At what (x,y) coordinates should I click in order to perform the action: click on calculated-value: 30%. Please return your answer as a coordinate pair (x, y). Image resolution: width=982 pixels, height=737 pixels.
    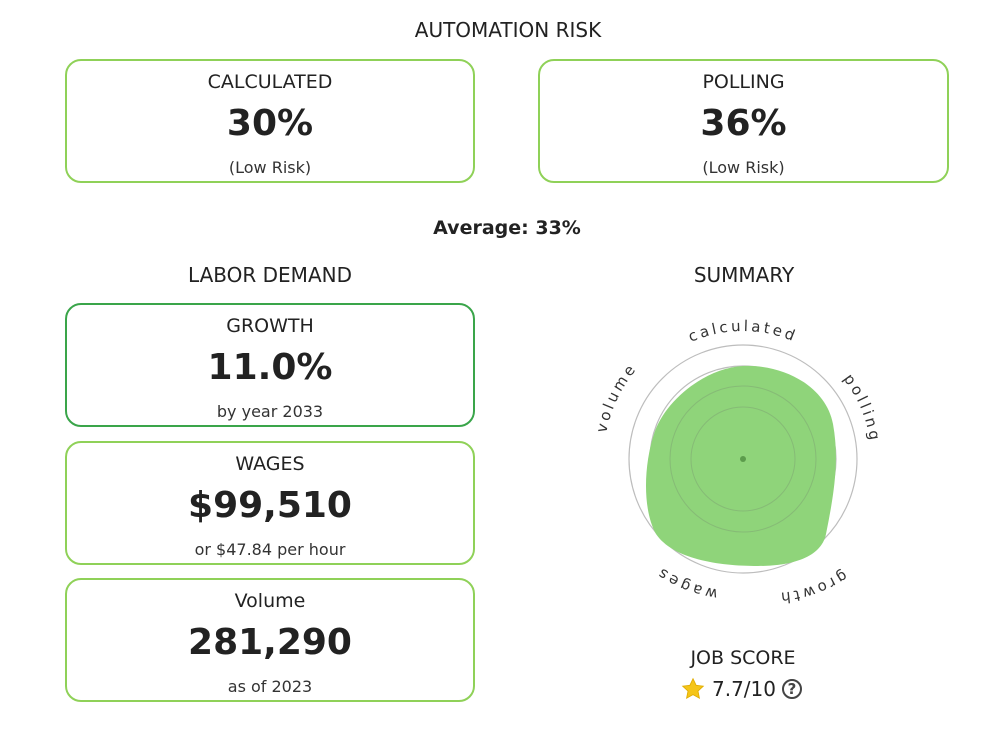
    Looking at the image, I should click on (270, 123).